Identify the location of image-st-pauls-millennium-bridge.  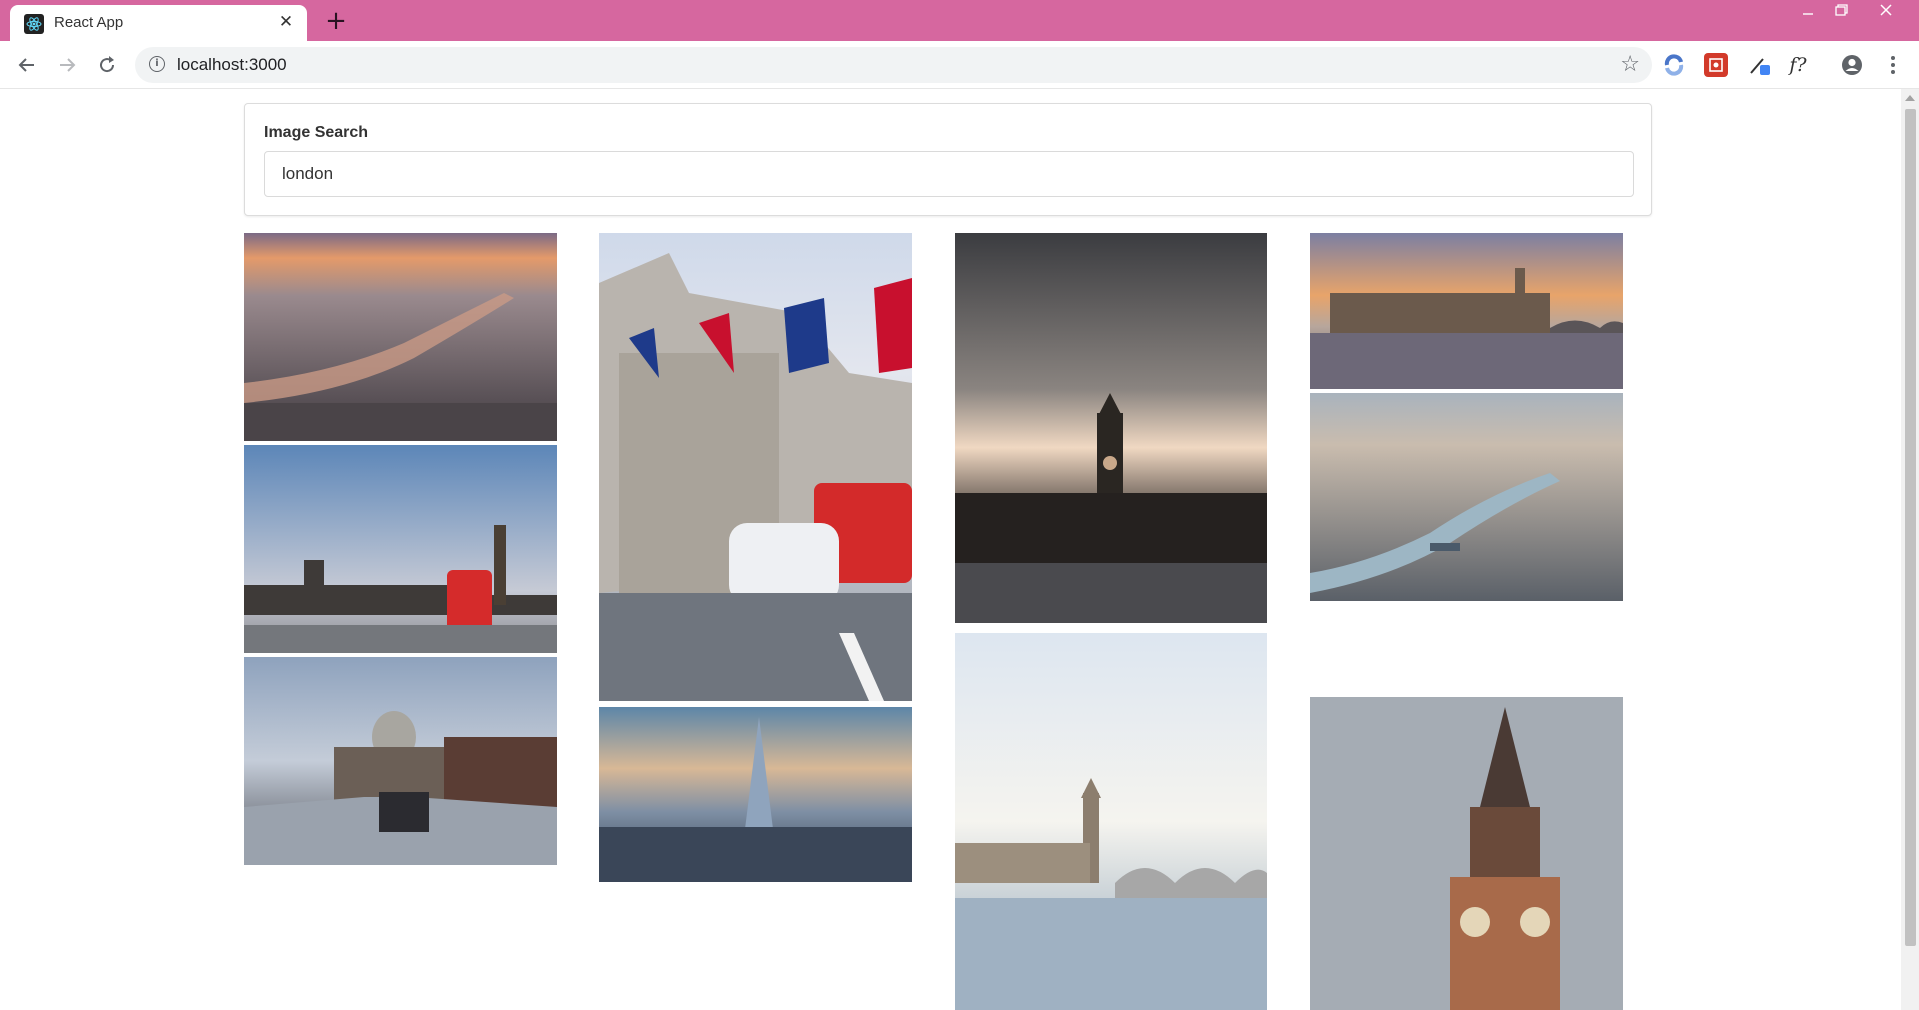
(400, 761).